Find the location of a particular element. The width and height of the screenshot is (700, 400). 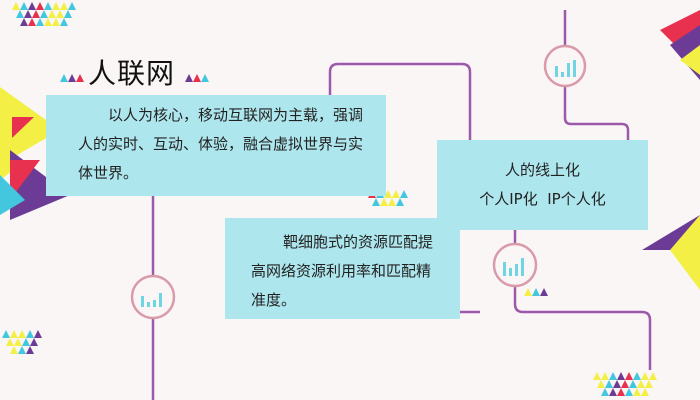

concept-box-matching: 靶细胞式的资源匹配提高网络资源利用率和匹配精准度。 is located at coordinates (342, 268).